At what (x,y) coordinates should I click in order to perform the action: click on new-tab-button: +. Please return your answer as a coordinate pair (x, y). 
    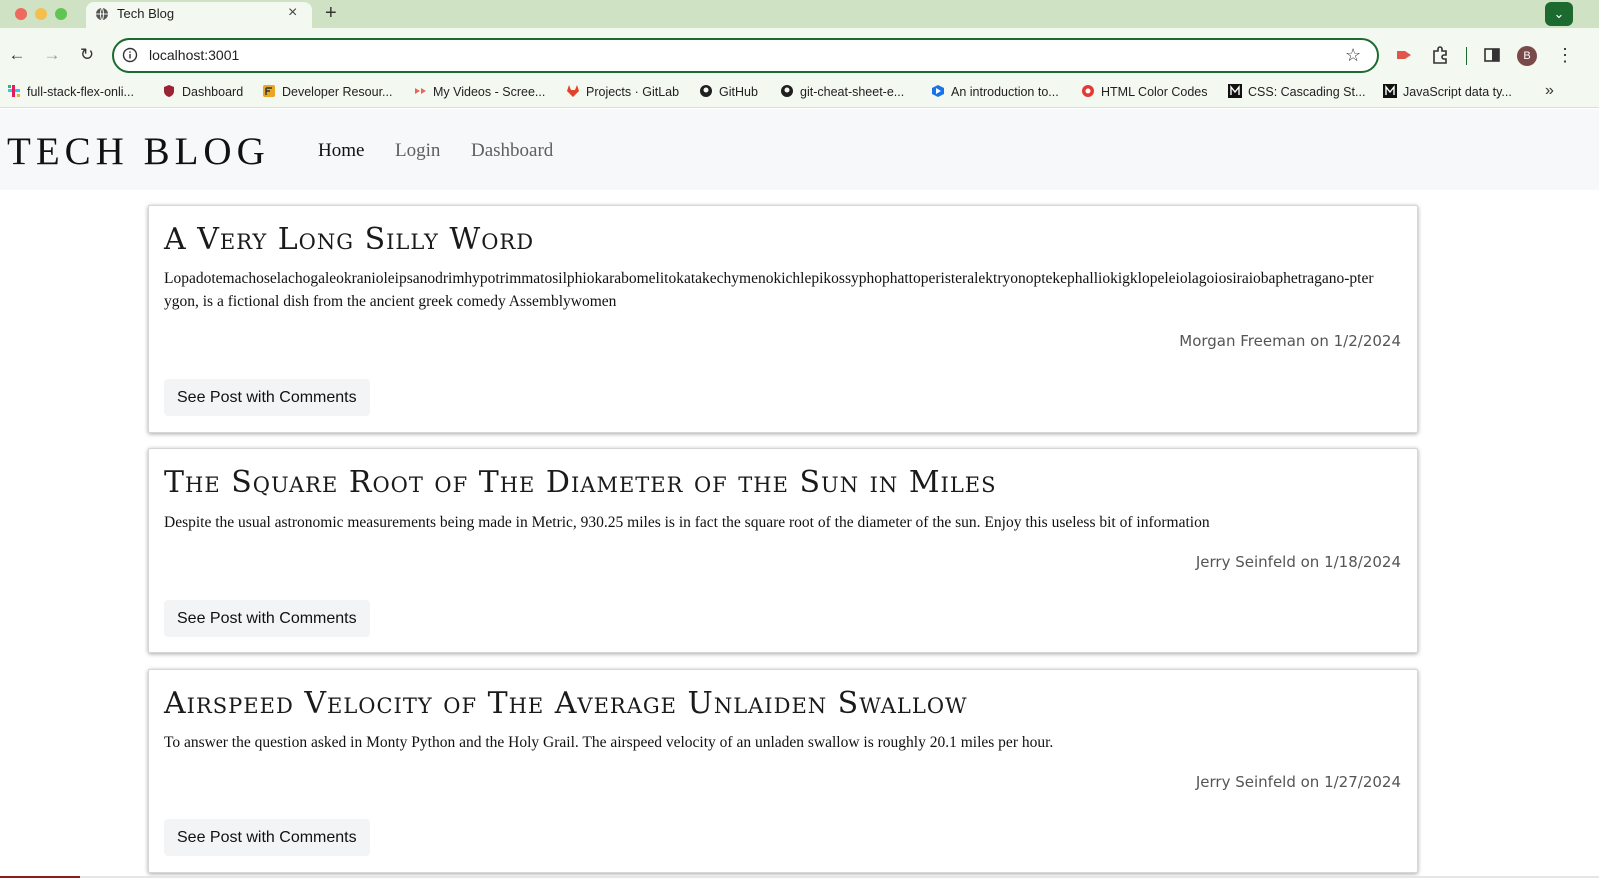
    Looking at the image, I should click on (331, 13).